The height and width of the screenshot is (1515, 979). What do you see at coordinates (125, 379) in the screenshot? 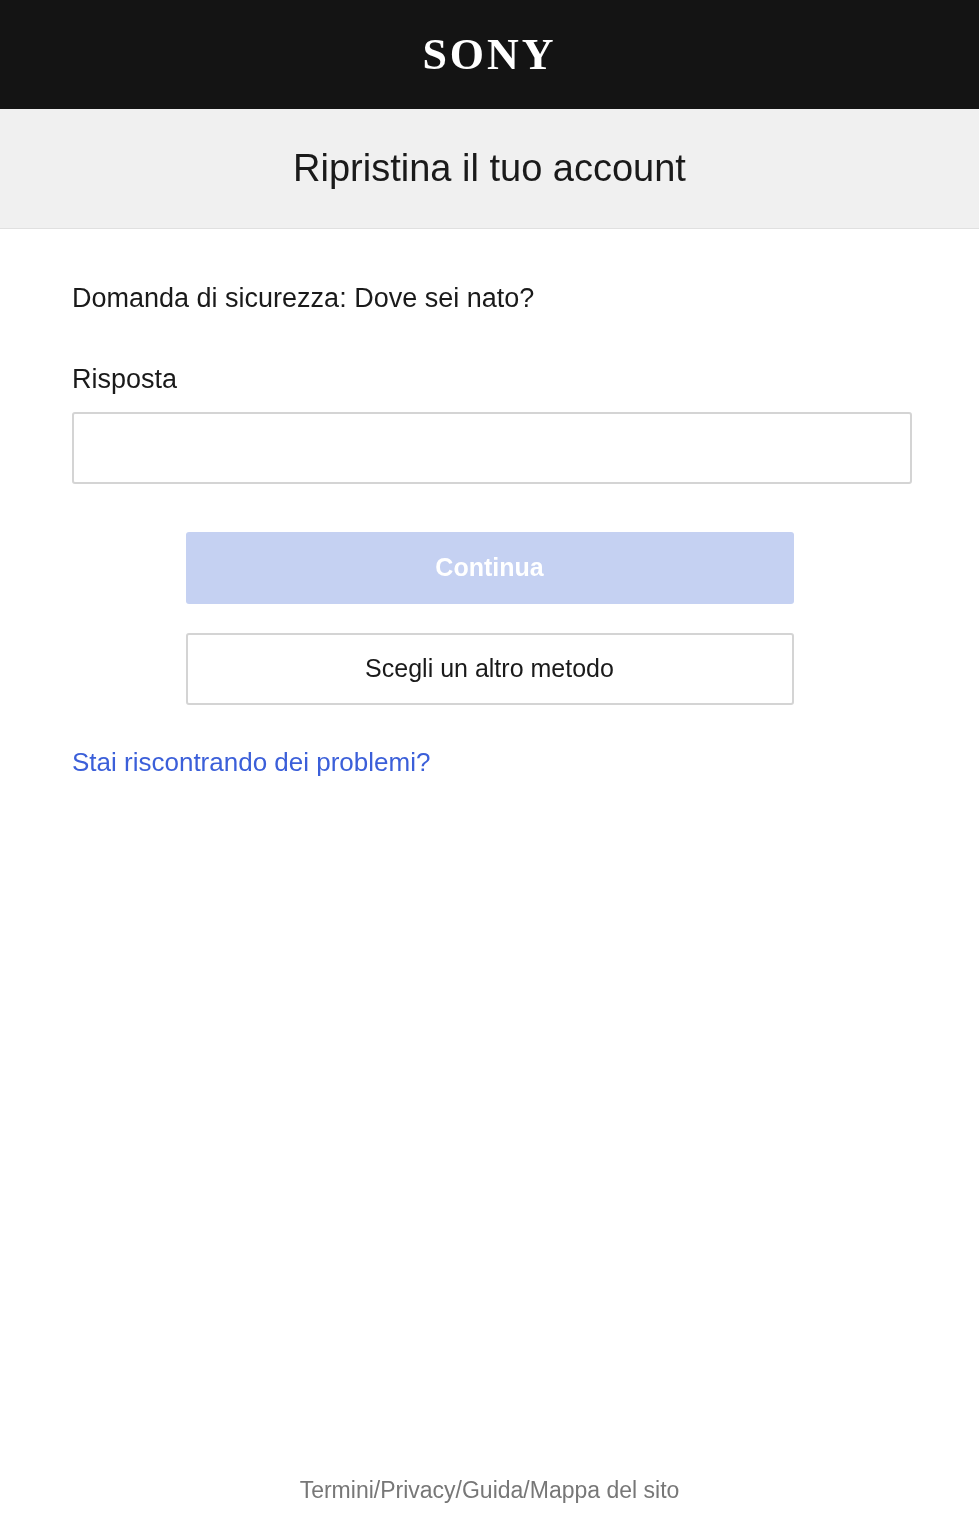
I see `field-label: Risposta` at bounding box center [125, 379].